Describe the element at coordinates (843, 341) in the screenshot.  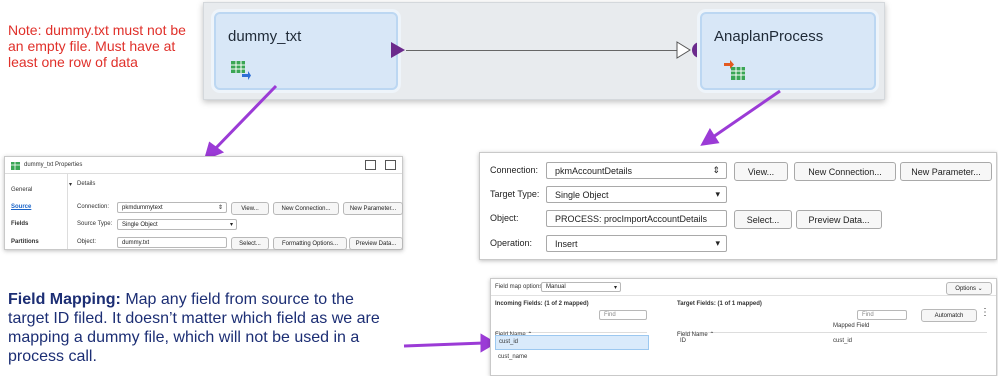
I see `mapped-field-value: cust_id` at that location.